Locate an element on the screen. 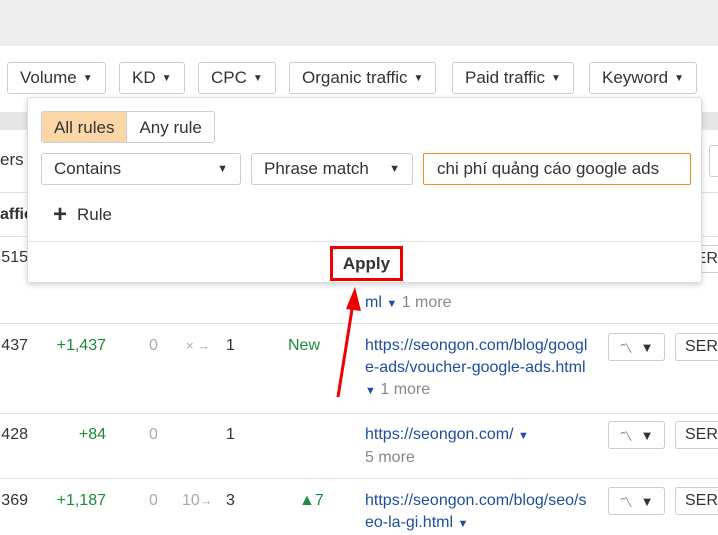 The image size is (718, 535). more-link: 5 more is located at coordinates (390, 457).